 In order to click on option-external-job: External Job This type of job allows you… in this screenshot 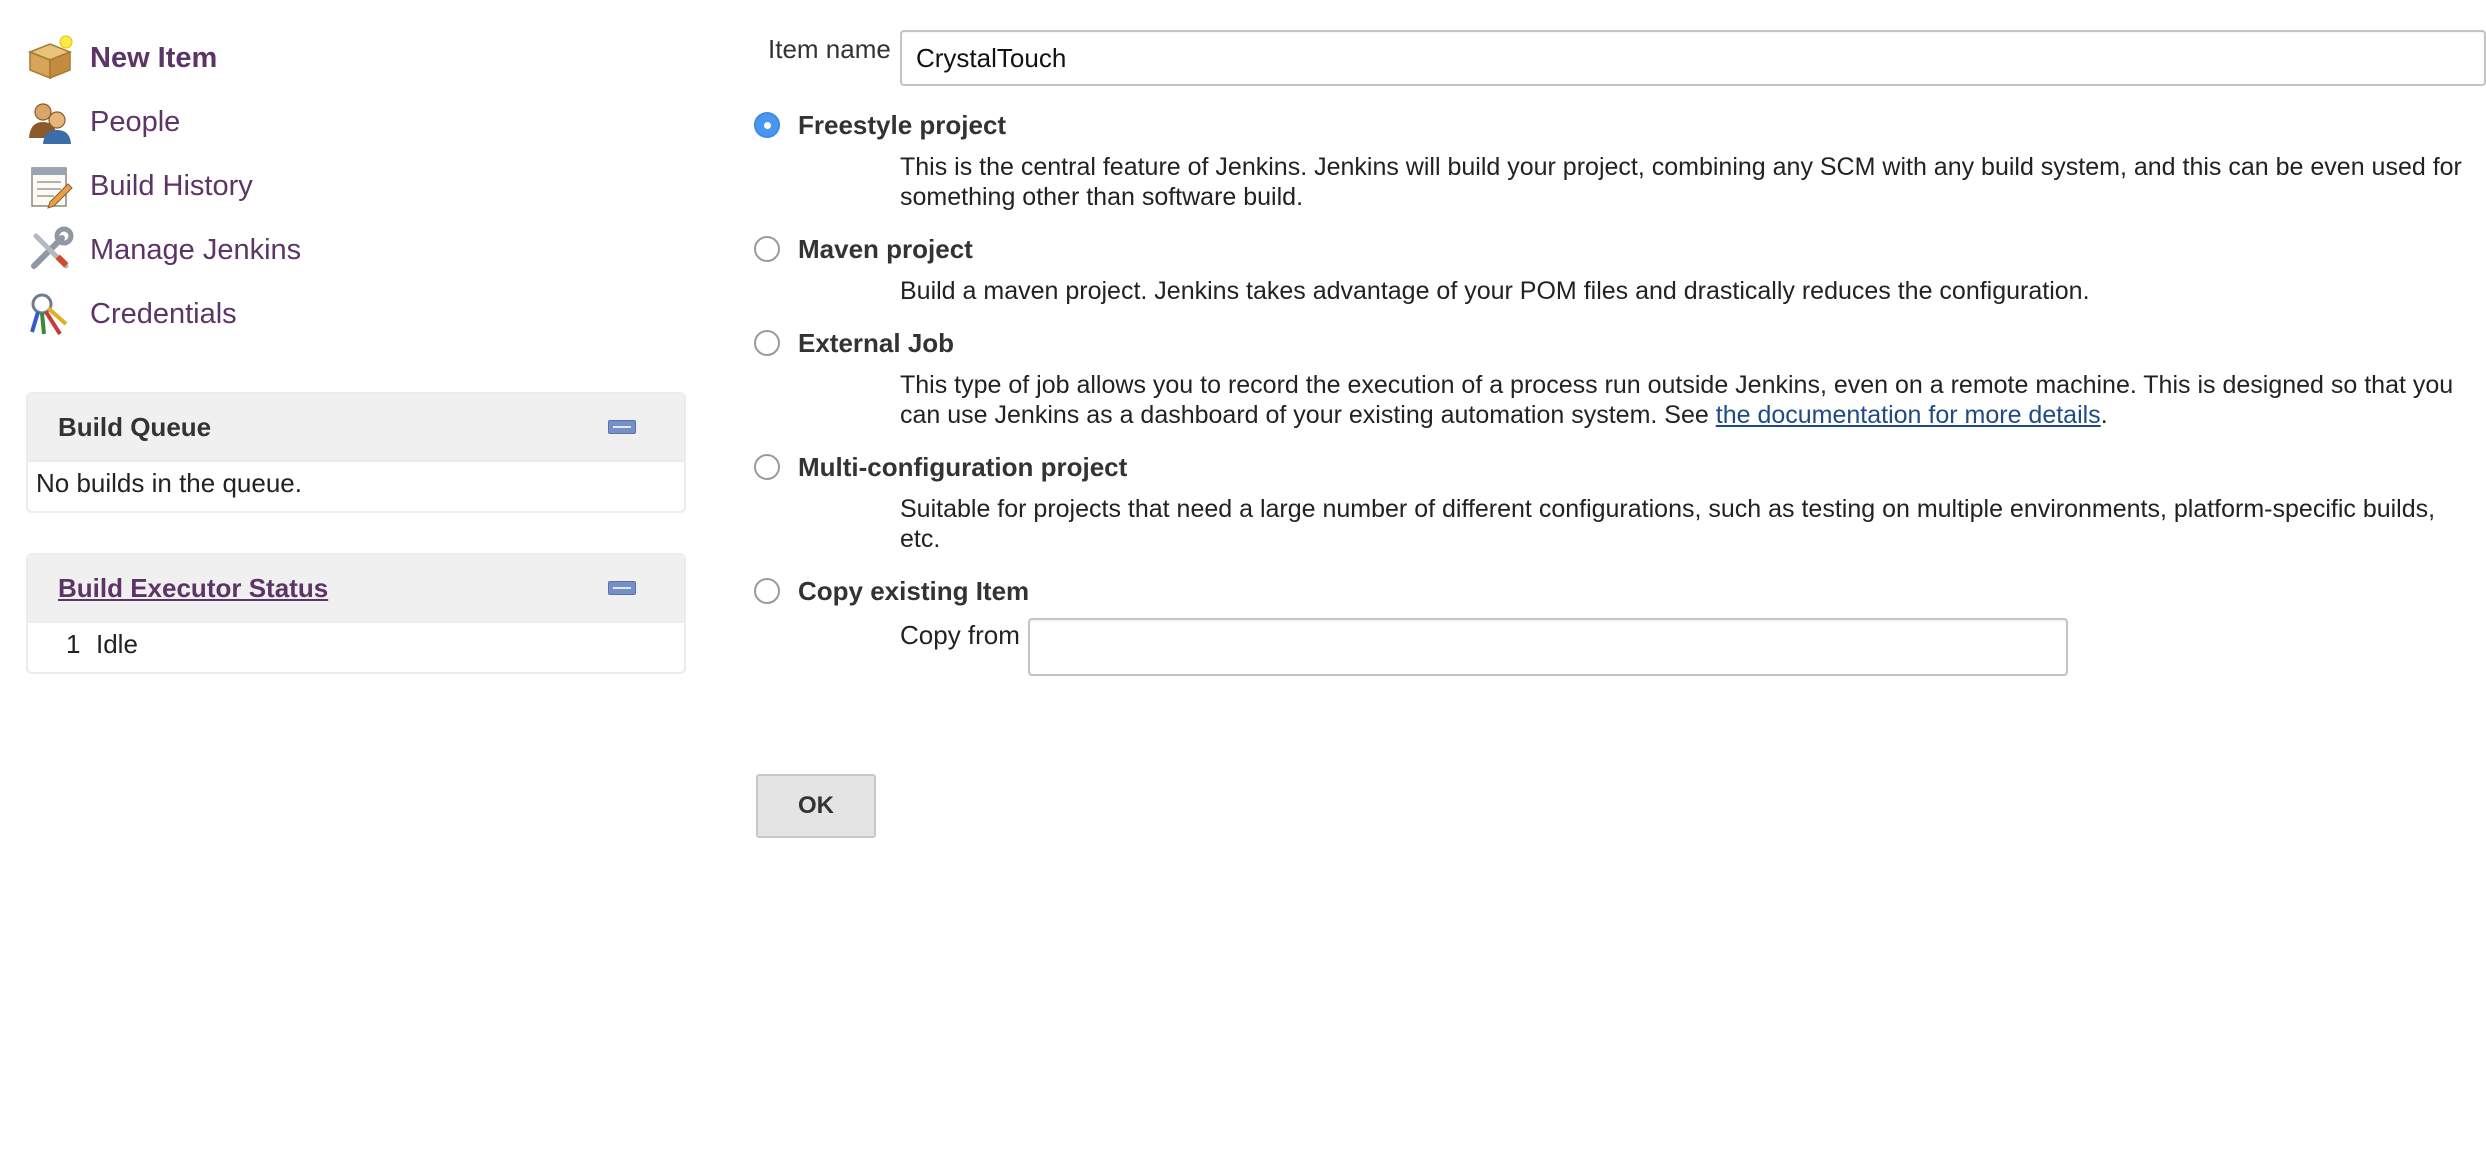, I will do `click(1618, 378)`.